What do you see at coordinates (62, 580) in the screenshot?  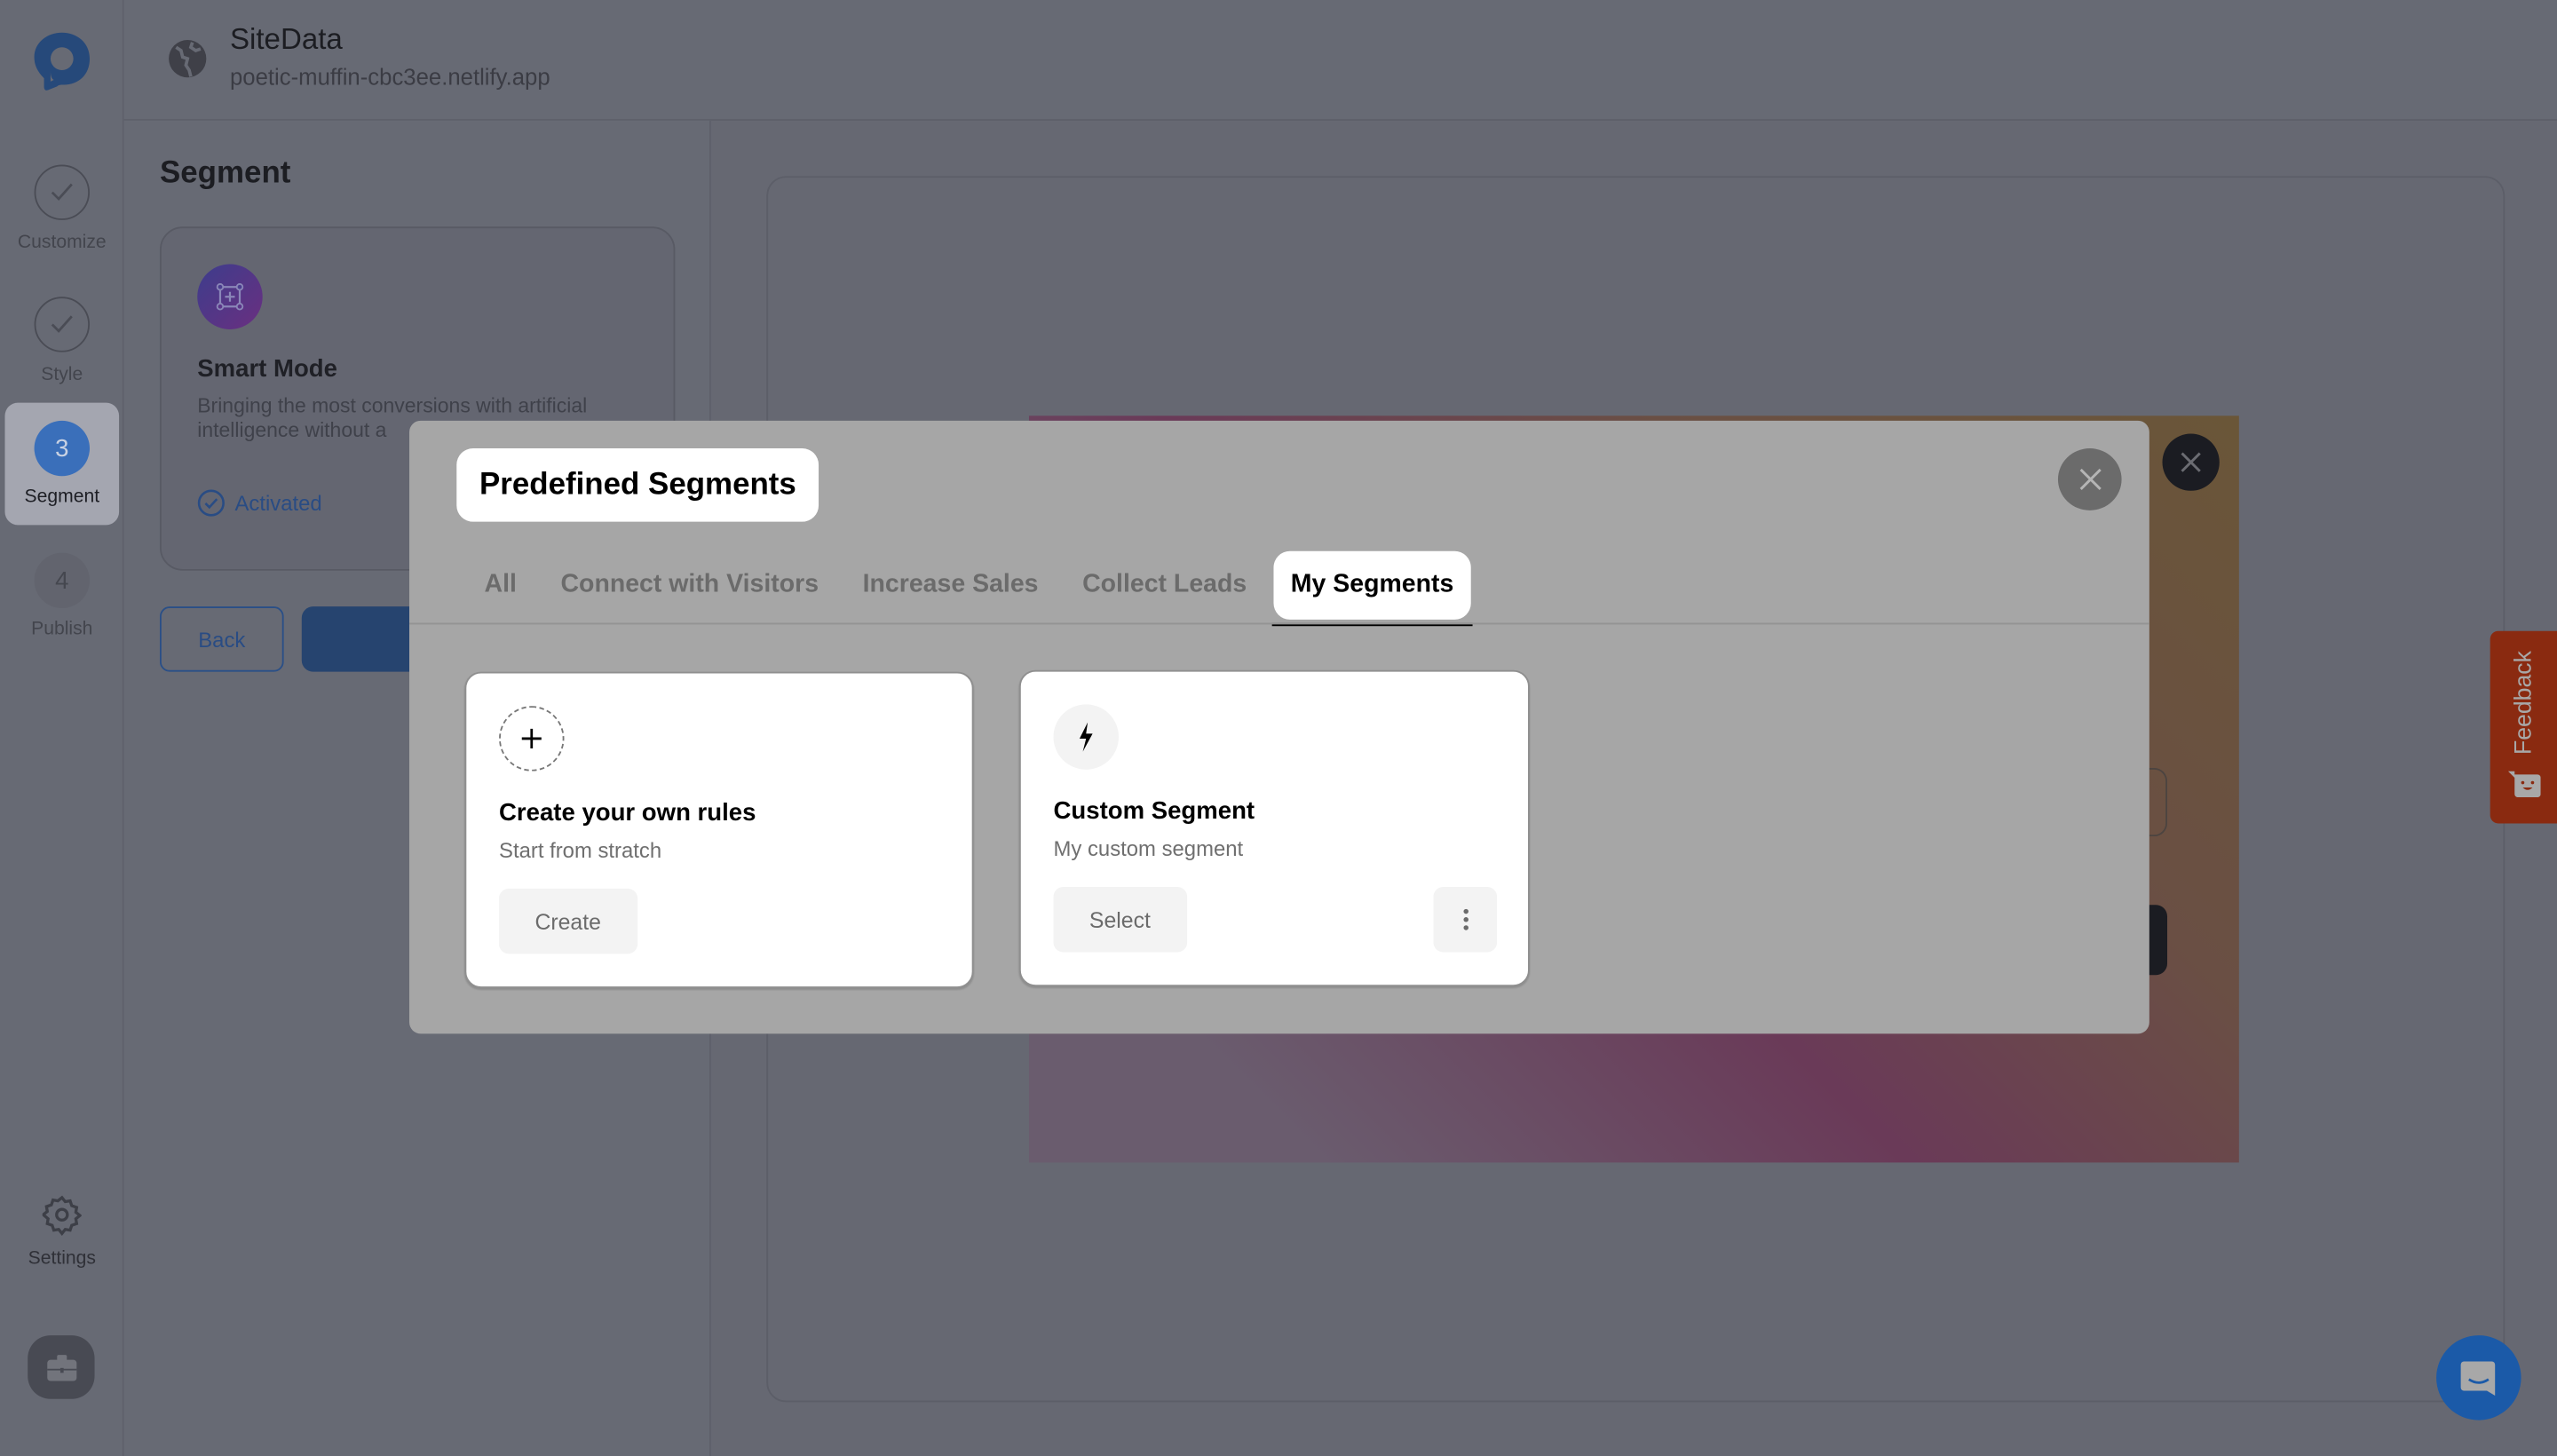 I see `step-number: 4` at bounding box center [62, 580].